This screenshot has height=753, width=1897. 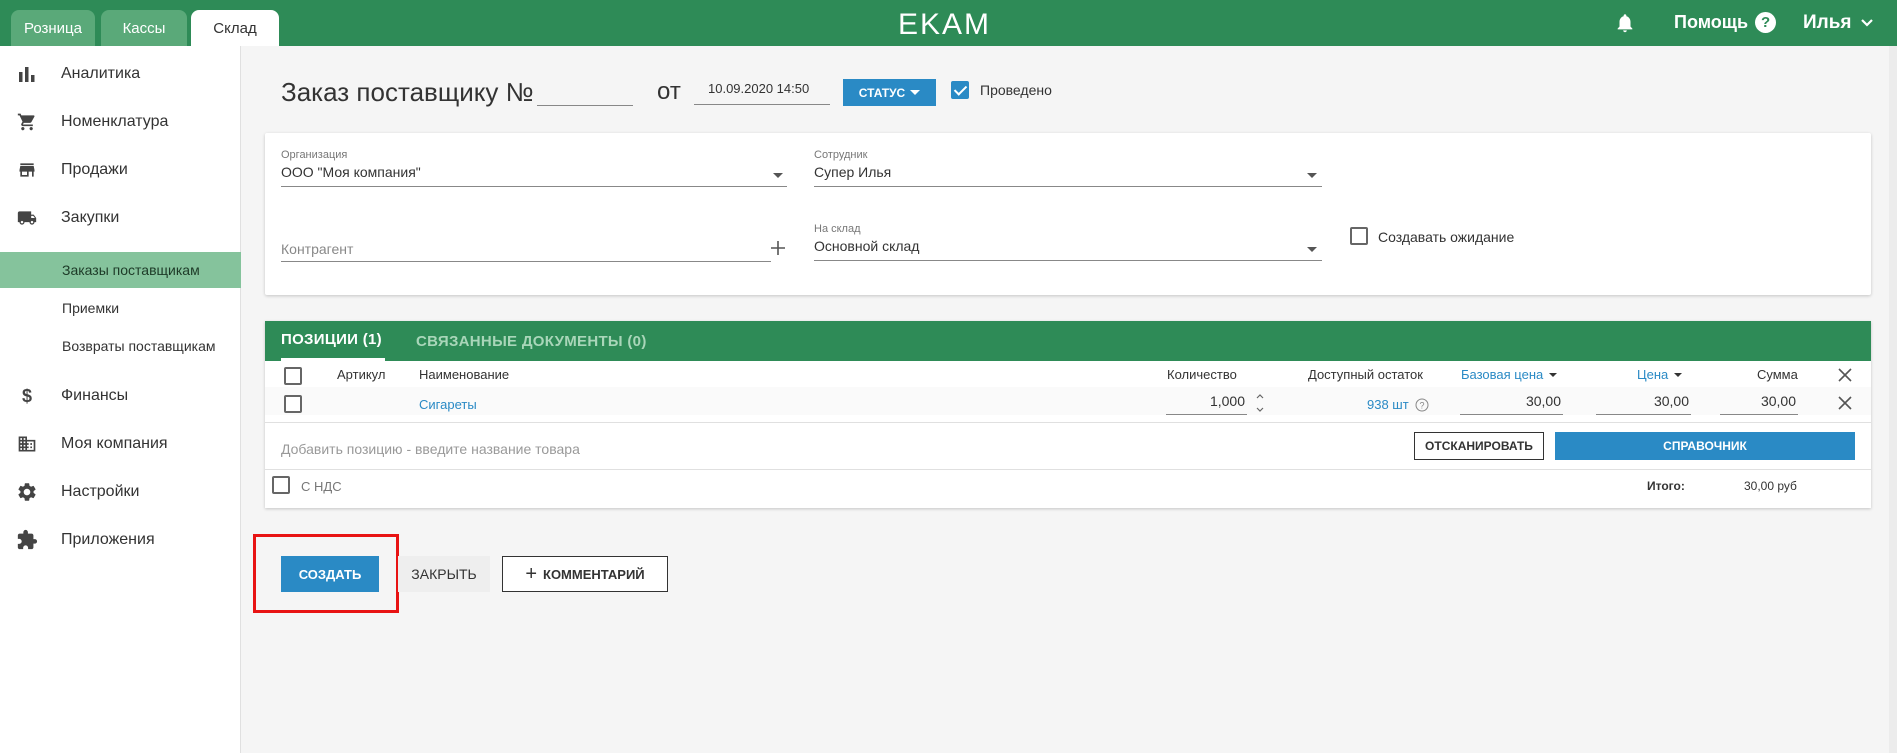 What do you see at coordinates (1068, 186) in the screenshot?
I see `employee-underline` at bounding box center [1068, 186].